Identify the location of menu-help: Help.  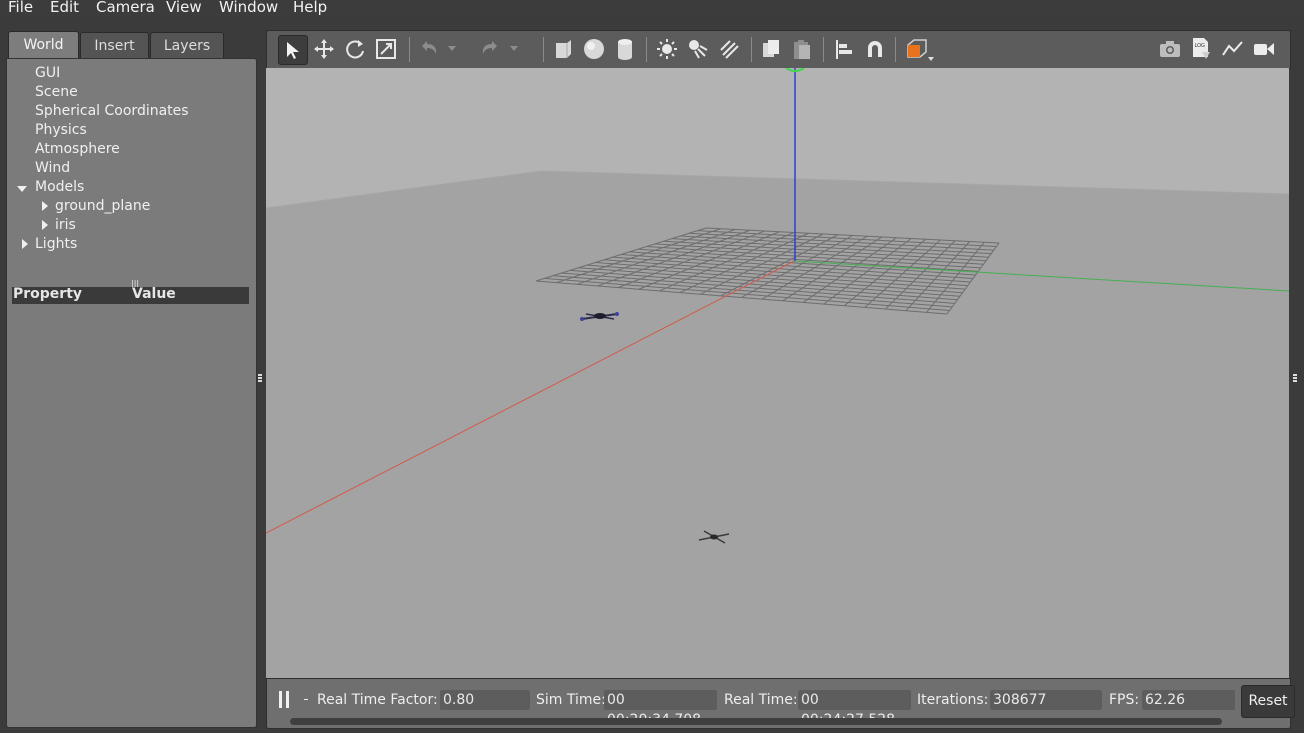
(310, 8).